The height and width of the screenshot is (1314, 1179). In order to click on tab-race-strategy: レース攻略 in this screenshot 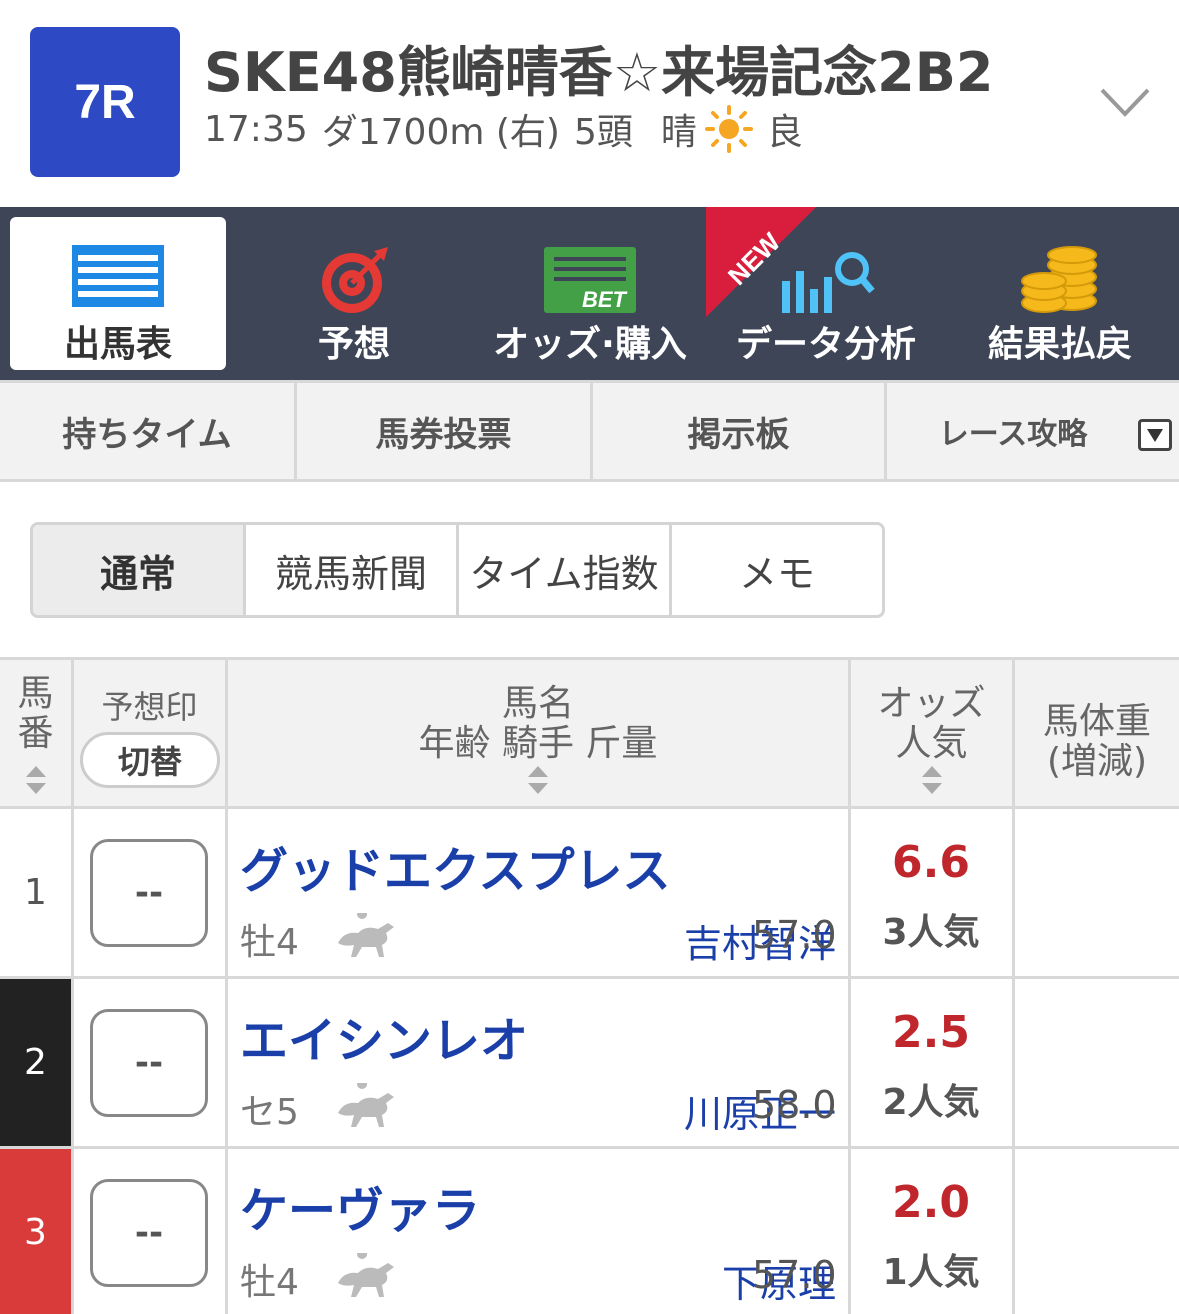, I will do `click(1013, 431)`.